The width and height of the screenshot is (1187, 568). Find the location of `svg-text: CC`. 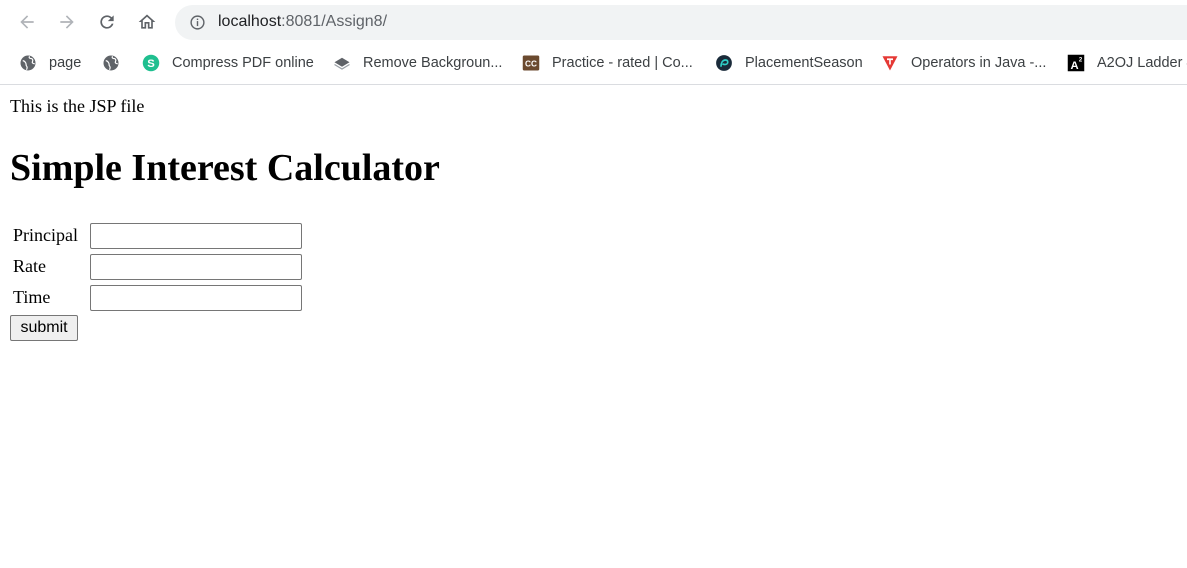

svg-text: CC is located at coordinates (531, 63).